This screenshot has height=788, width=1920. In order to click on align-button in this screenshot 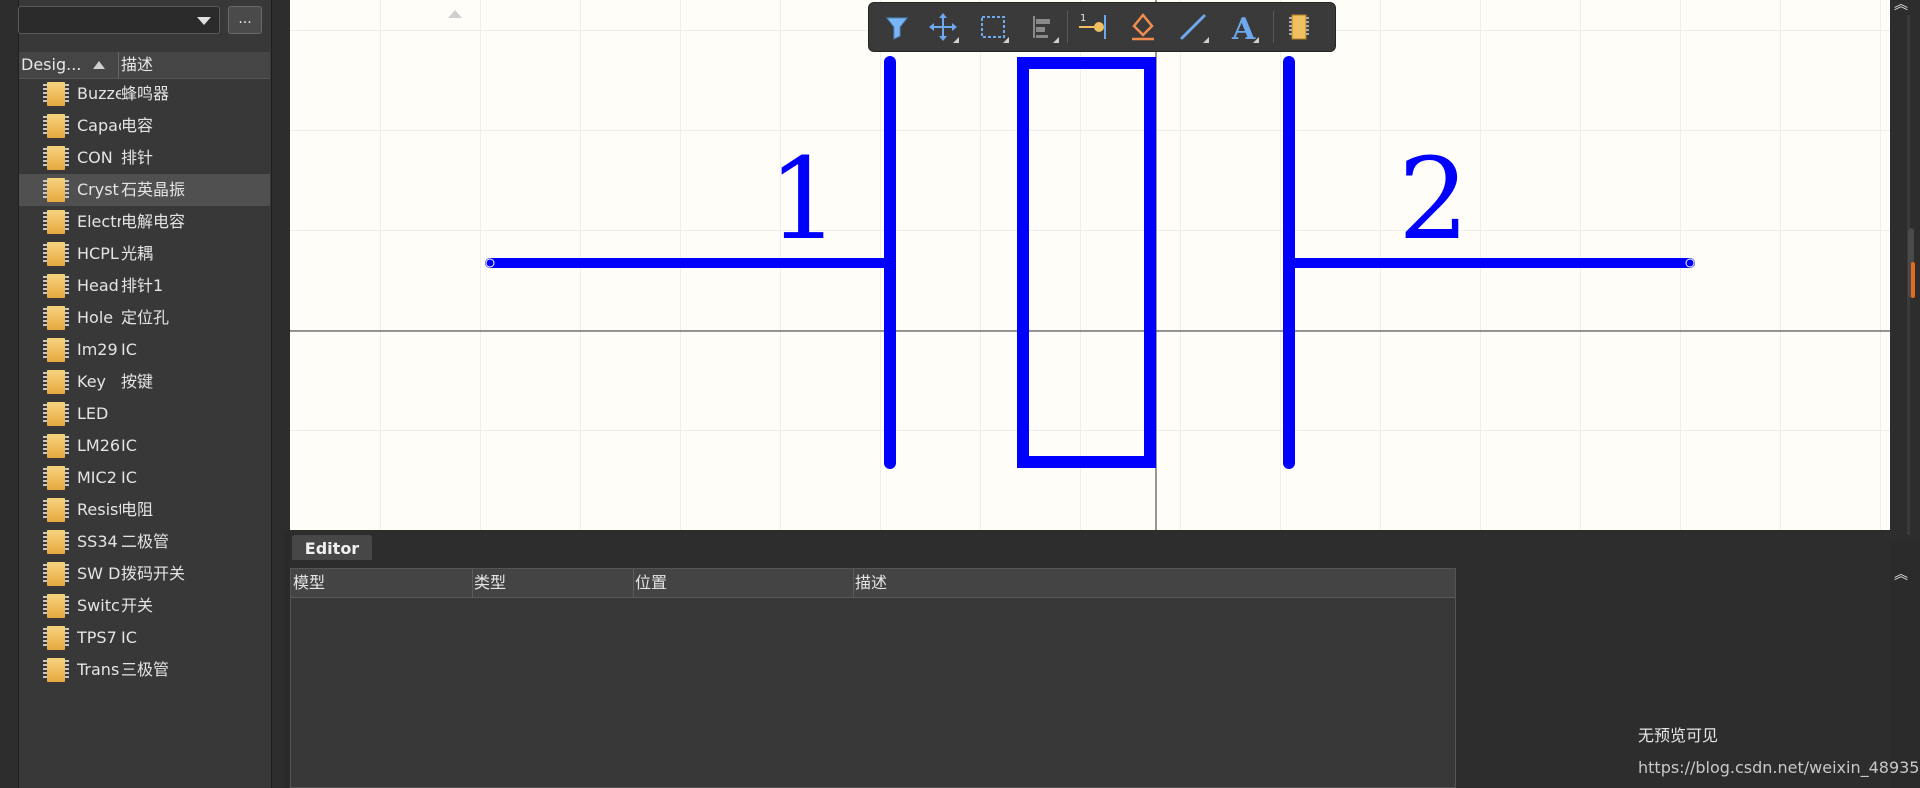, I will do `click(1043, 27)`.